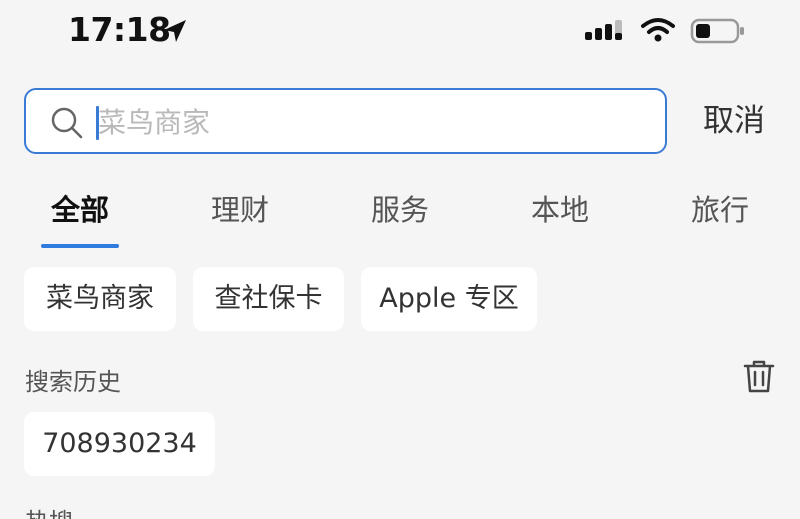  I want to click on status-time: 17:18, so click(119, 29).